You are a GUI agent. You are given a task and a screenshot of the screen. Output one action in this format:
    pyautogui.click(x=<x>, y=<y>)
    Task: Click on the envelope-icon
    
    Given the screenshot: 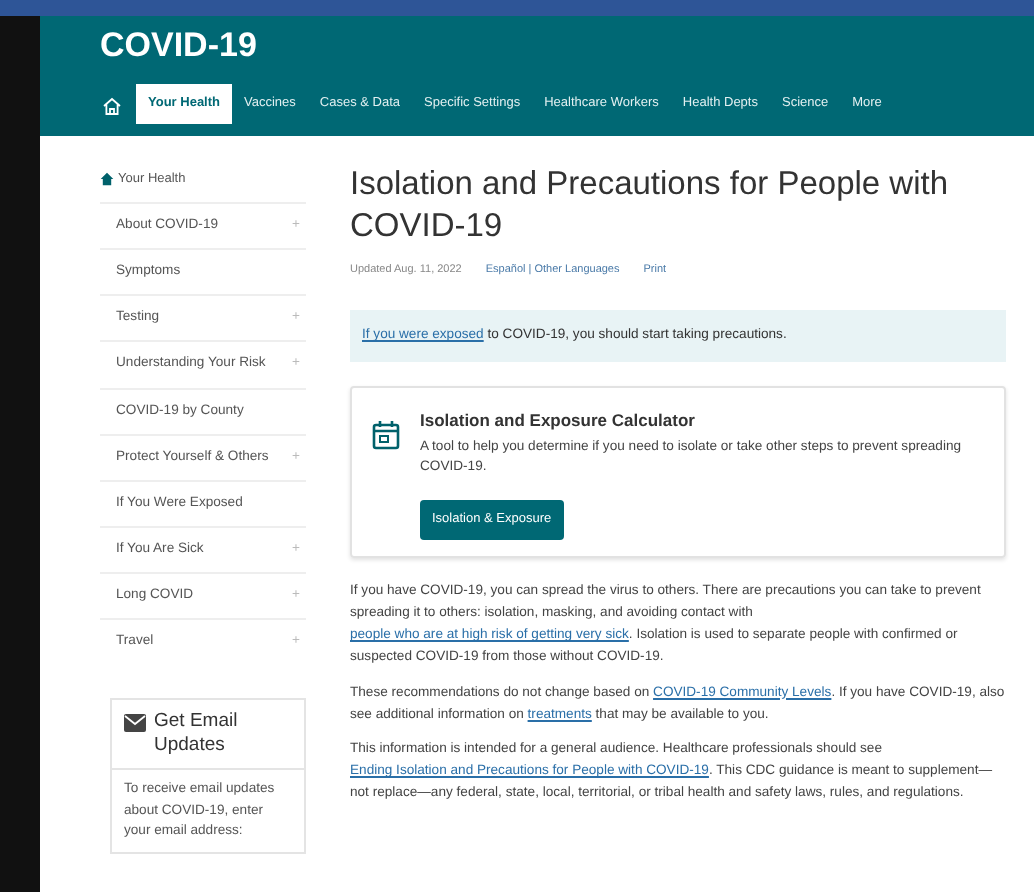 What is the action you would take?
    pyautogui.click(x=135, y=722)
    